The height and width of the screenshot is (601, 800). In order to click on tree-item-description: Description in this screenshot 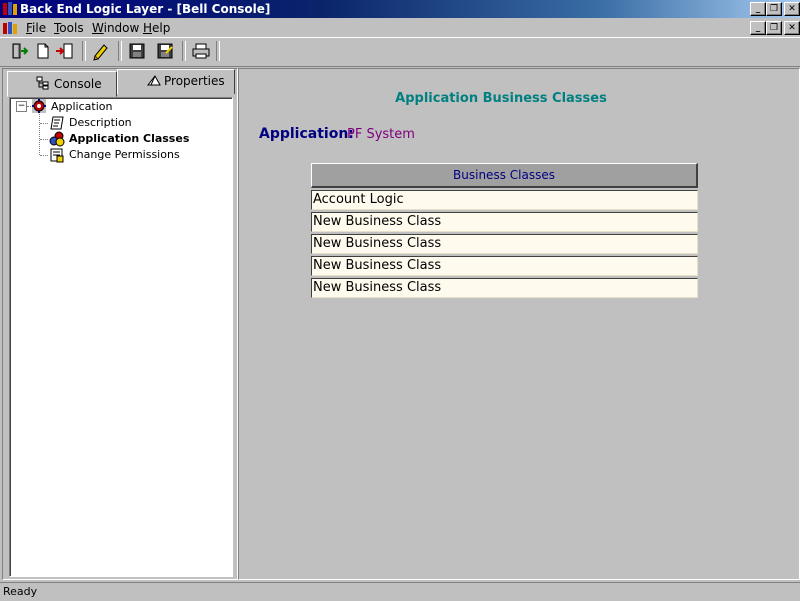, I will do `click(100, 122)`.